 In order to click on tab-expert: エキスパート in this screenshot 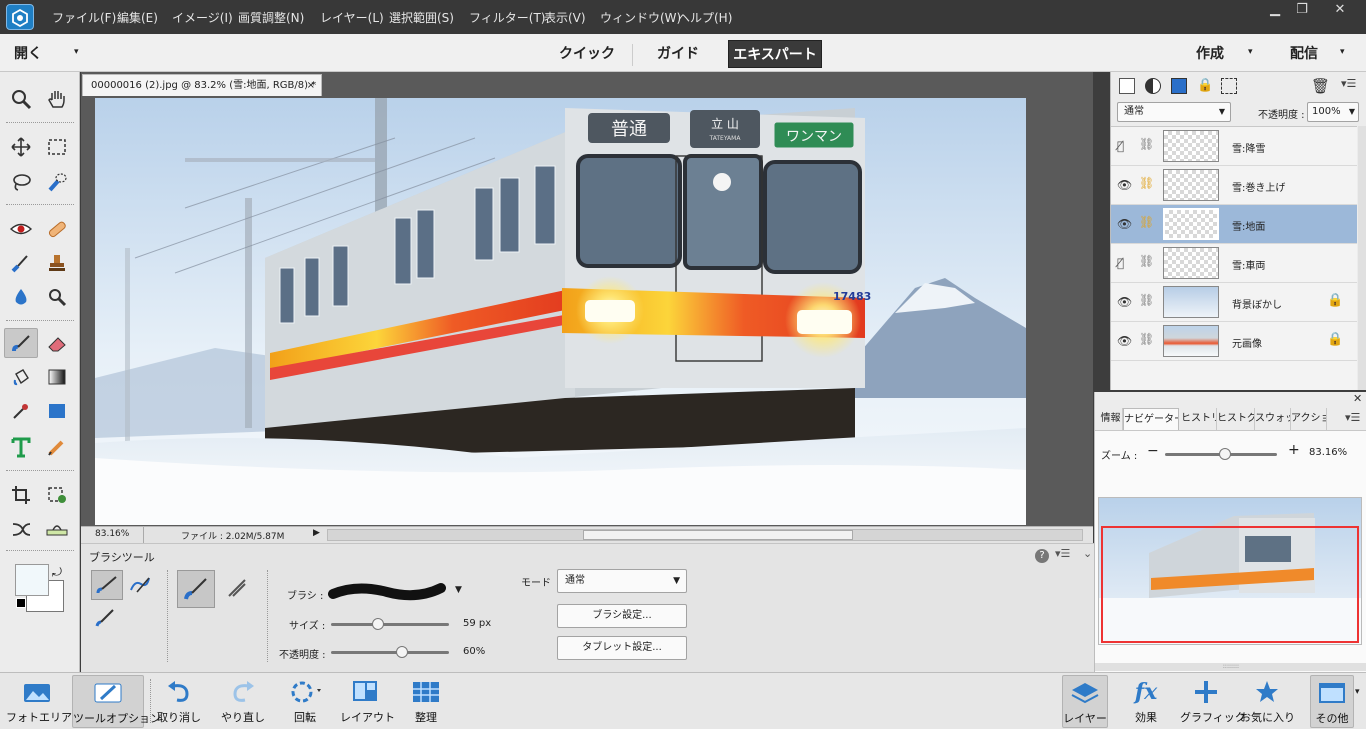, I will do `click(775, 54)`.